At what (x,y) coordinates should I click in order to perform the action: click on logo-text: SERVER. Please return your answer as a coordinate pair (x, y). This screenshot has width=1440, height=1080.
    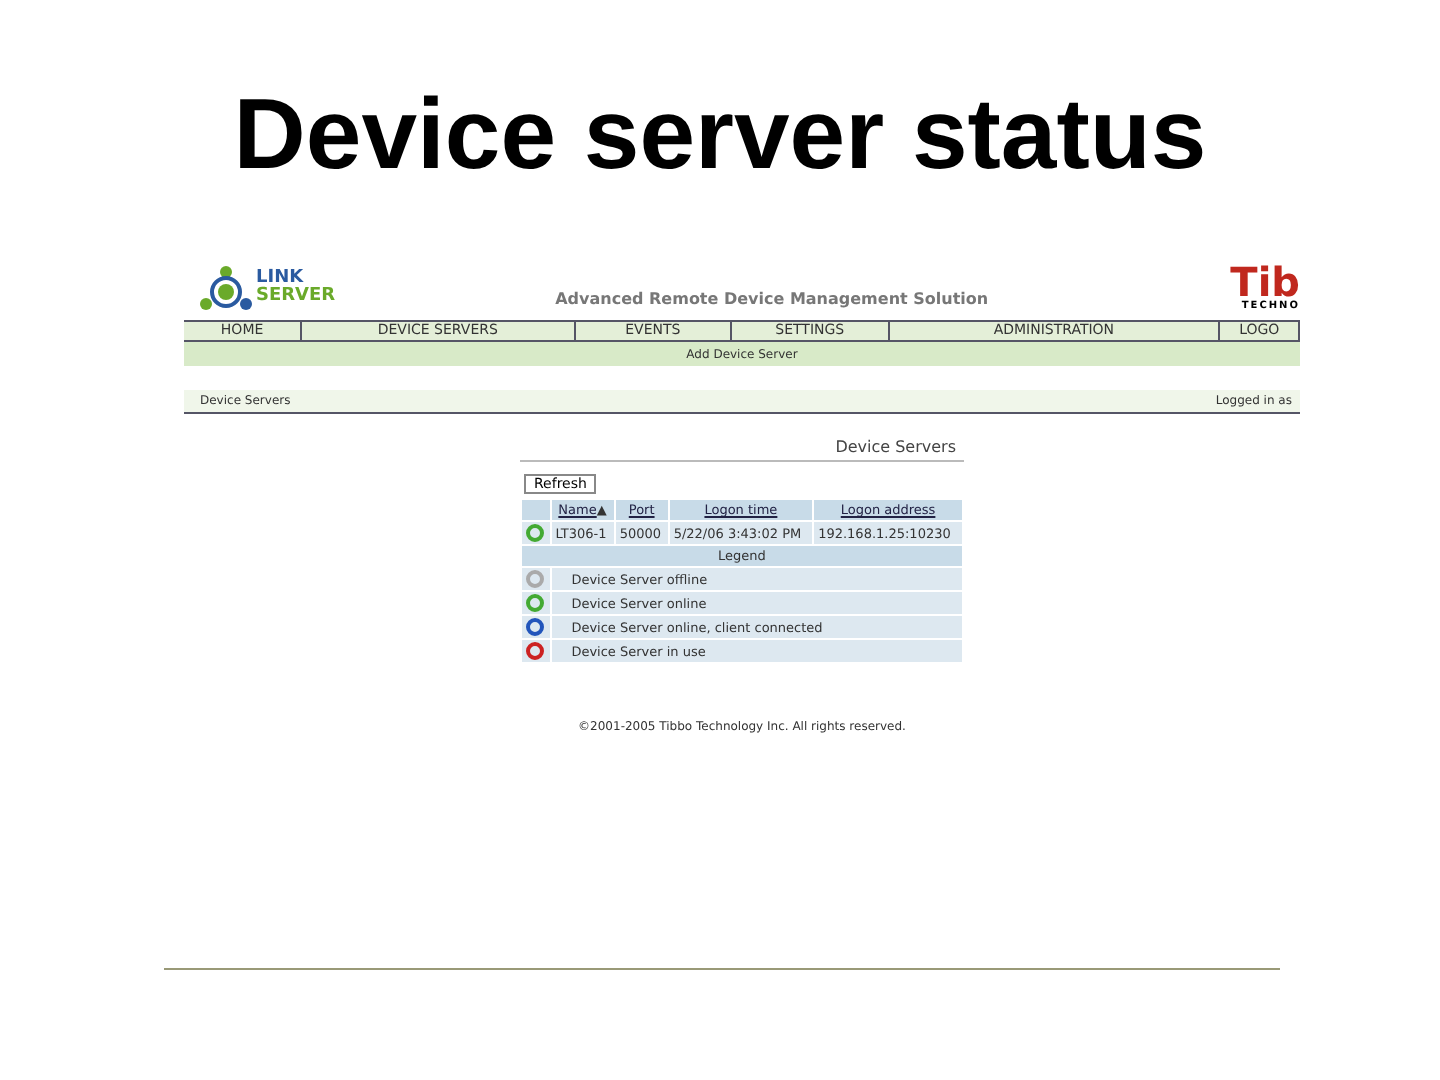
    Looking at the image, I should click on (296, 297).